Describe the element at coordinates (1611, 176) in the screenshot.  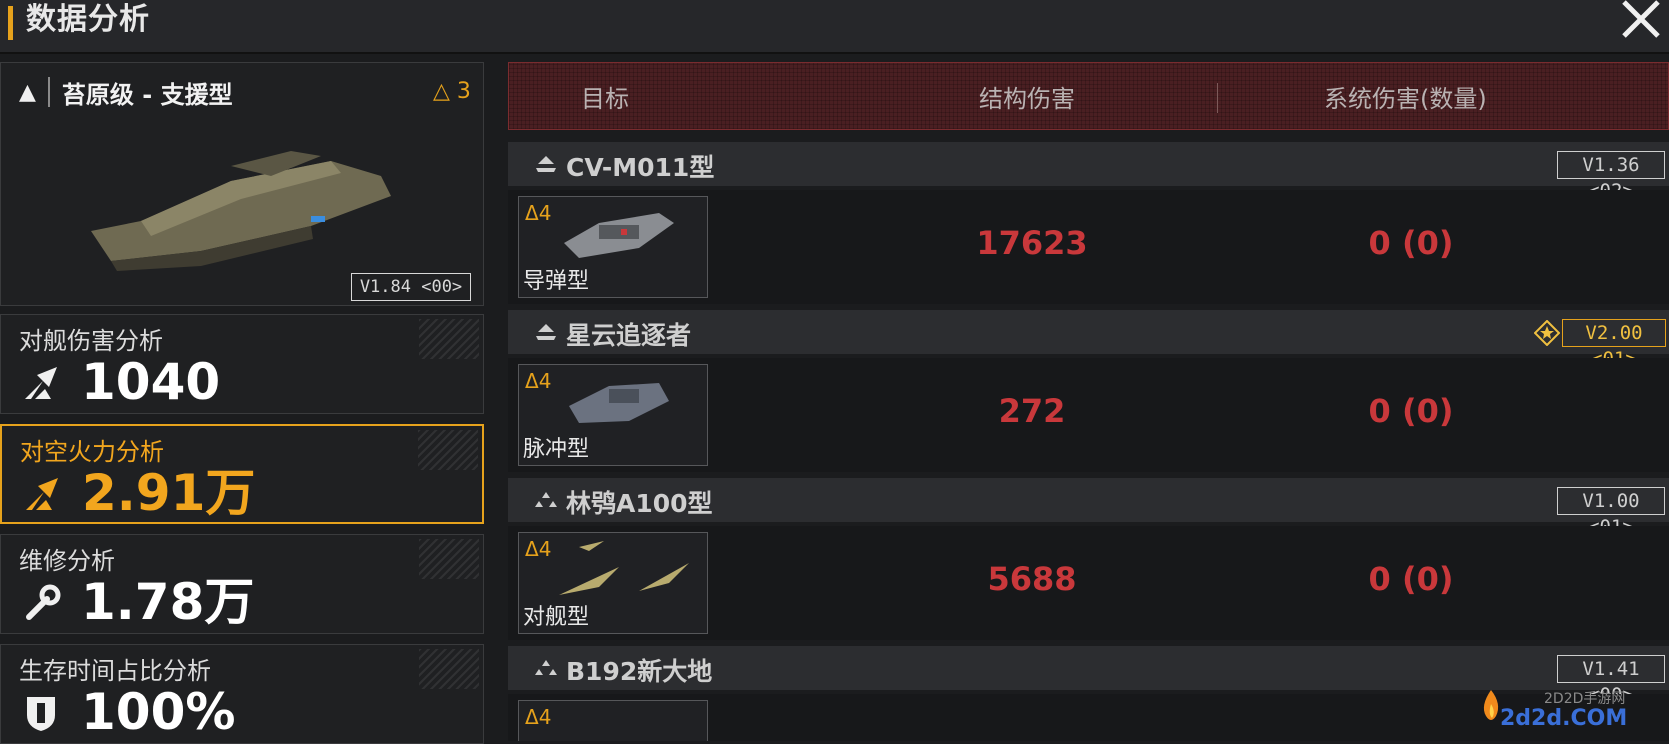
I see `version-badge: V1.36 <02>` at that location.